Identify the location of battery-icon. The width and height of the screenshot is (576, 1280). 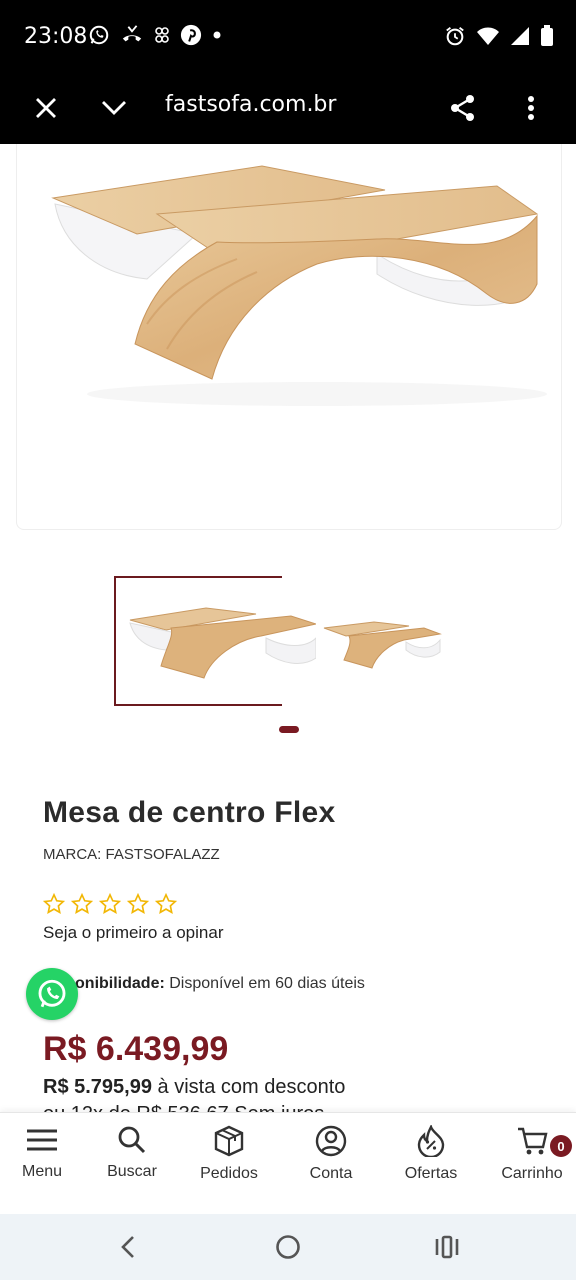
(547, 35).